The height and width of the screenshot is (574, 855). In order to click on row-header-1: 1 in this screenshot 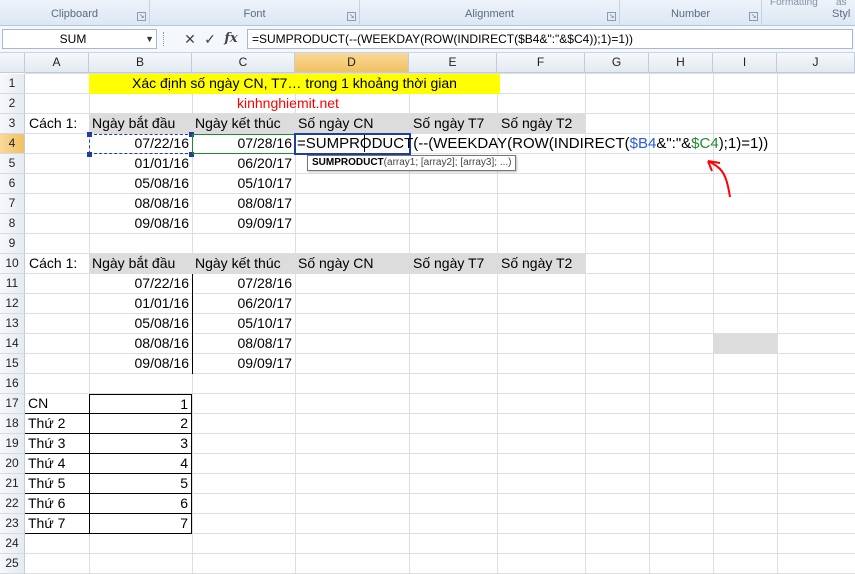, I will do `click(12, 84)`.